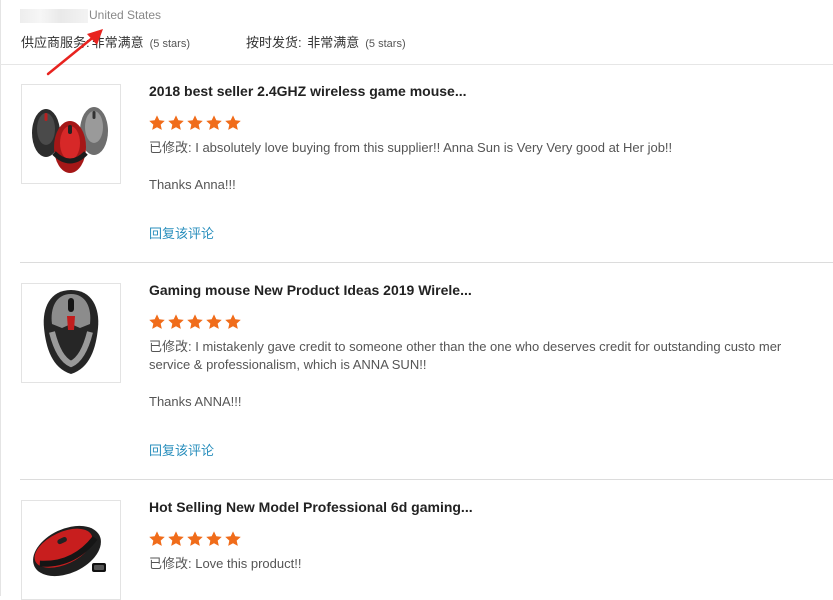 Image resolution: width=833 pixels, height=600 pixels. I want to click on supplier-service-stars: (5 stars), so click(169, 44).